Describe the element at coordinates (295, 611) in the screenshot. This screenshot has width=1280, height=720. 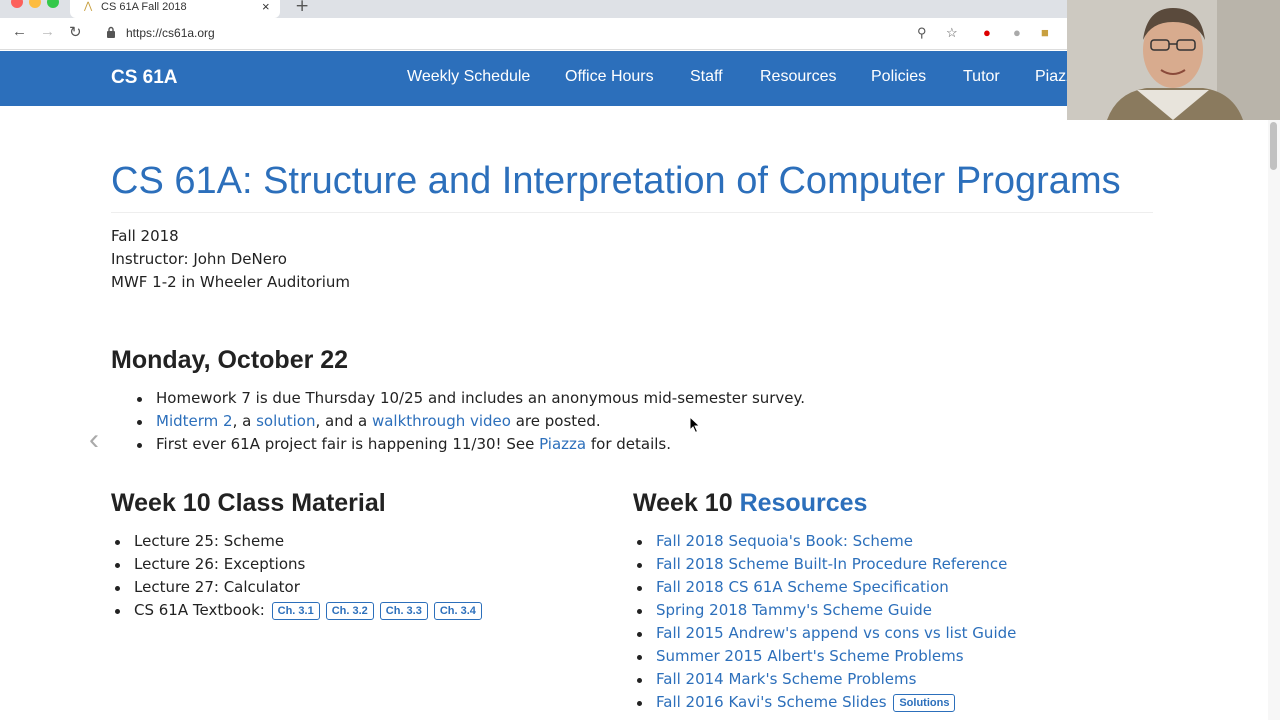
I see `chapter-3-1-button: Ch. 3.1` at that location.